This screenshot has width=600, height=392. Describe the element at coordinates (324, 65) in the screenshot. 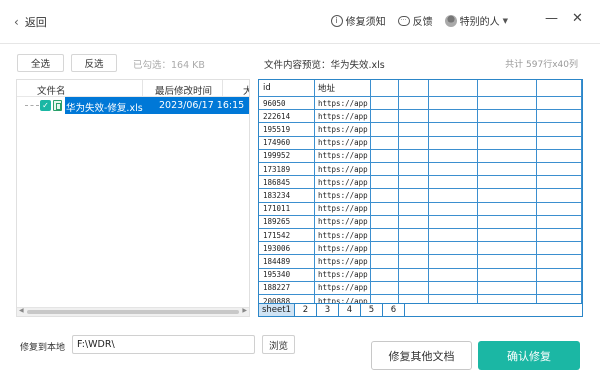

I see `preview-title: 文件内容预览：华为失效.xls` at that location.